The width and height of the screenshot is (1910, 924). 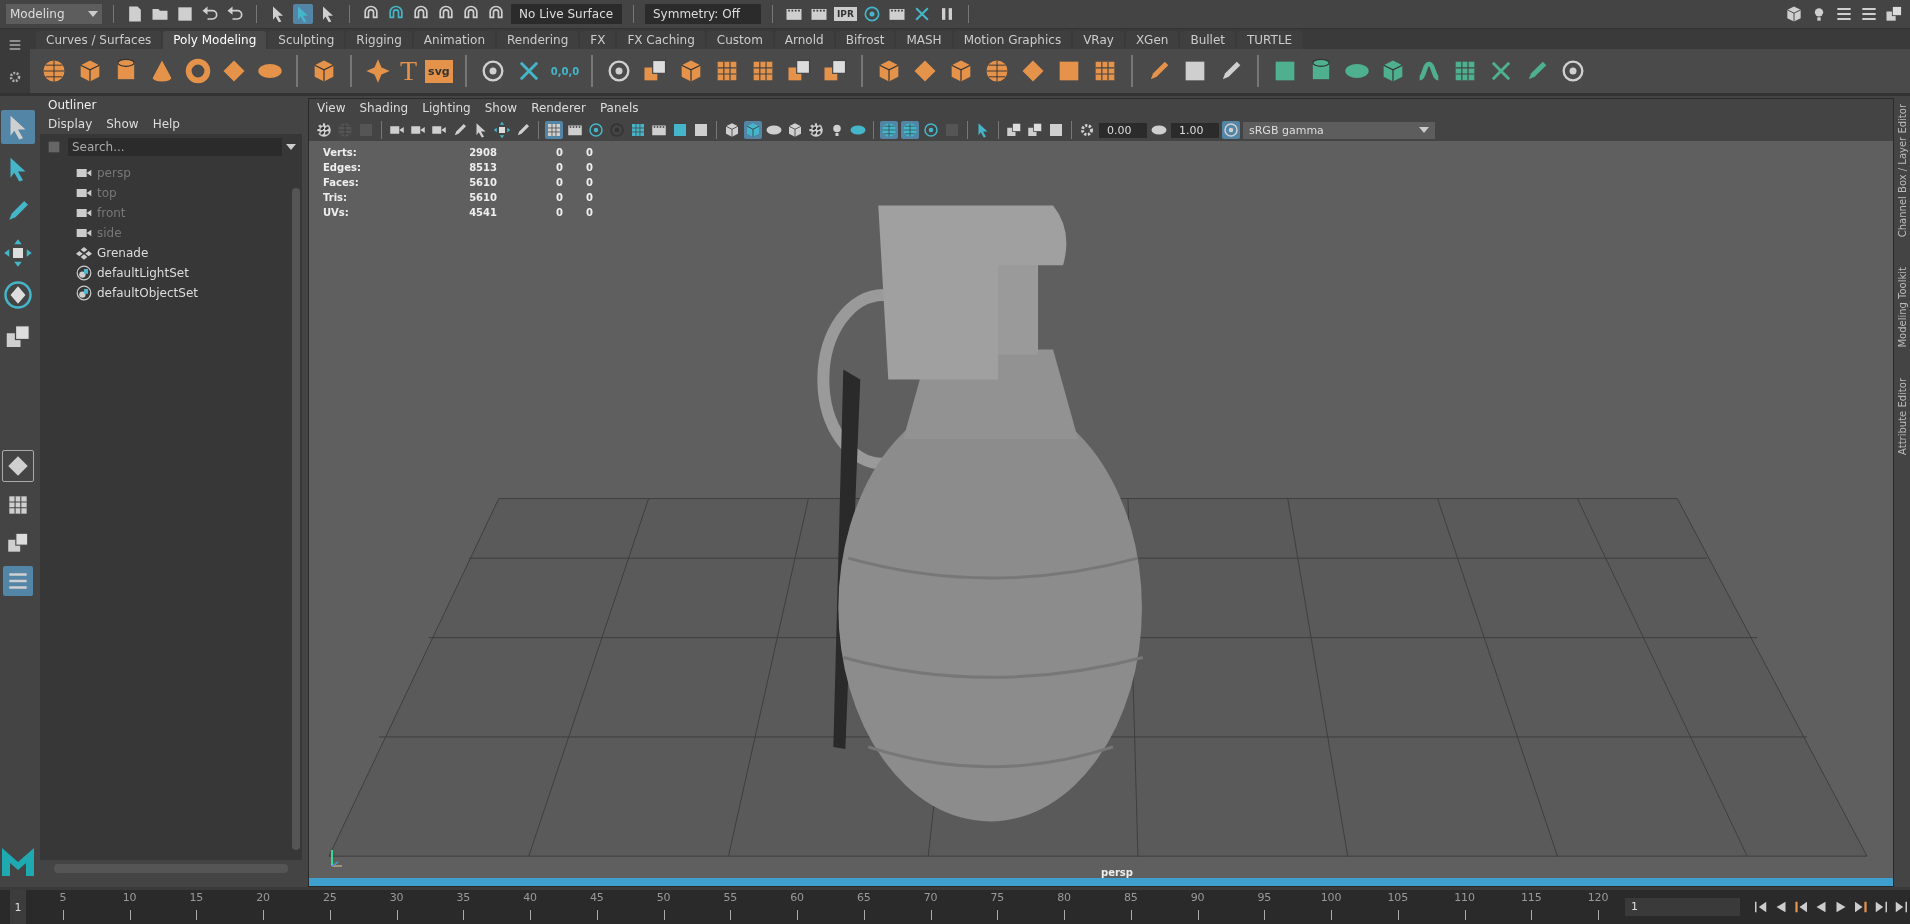 What do you see at coordinates (291, 147) in the screenshot?
I see `caret-icon` at bounding box center [291, 147].